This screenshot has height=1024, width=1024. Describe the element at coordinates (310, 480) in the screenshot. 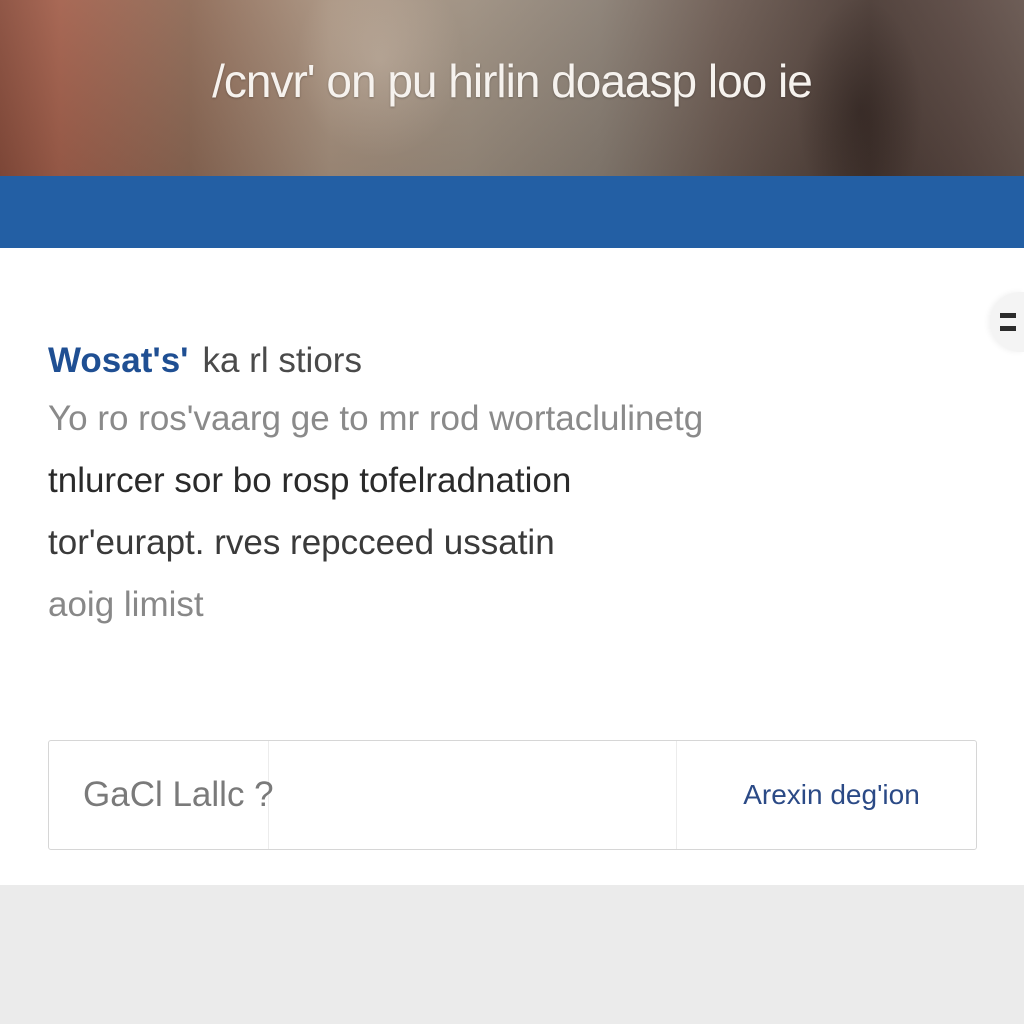

I see `intro-line: tnlurcer sor bo rosp tofelradnation` at that location.